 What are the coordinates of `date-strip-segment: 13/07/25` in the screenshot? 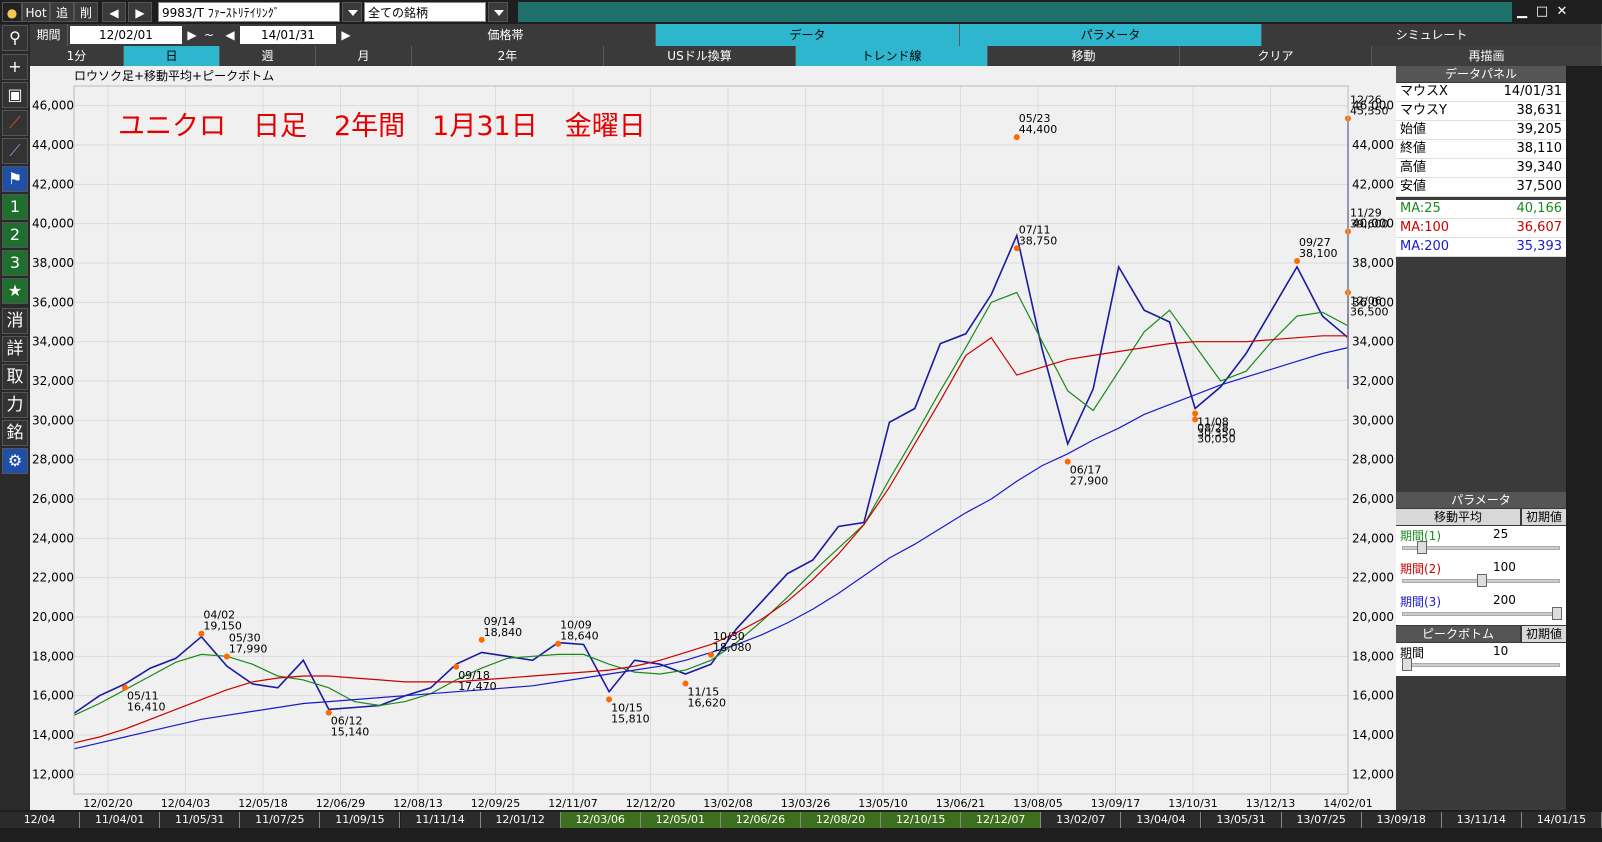 It's located at (1321, 820).